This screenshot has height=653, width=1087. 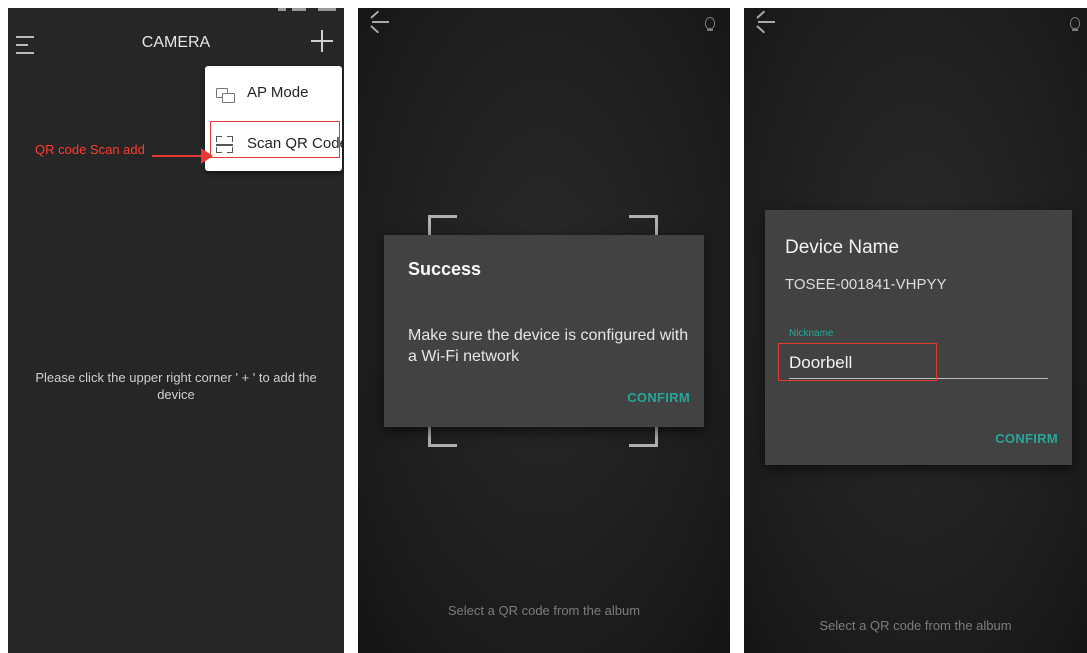 I want to click on annotation-arrowhead, so click(x=207, y=156).